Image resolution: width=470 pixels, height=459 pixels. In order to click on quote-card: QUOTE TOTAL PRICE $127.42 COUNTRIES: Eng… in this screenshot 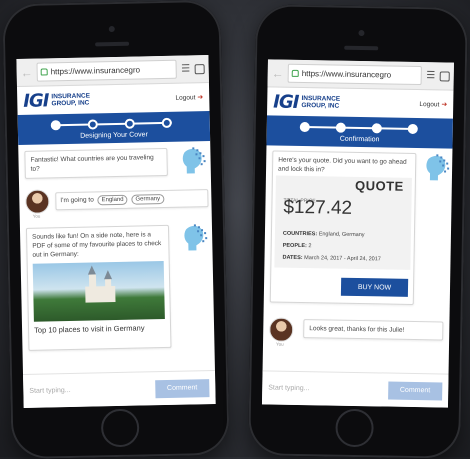, I will do `click(343, 222)`.